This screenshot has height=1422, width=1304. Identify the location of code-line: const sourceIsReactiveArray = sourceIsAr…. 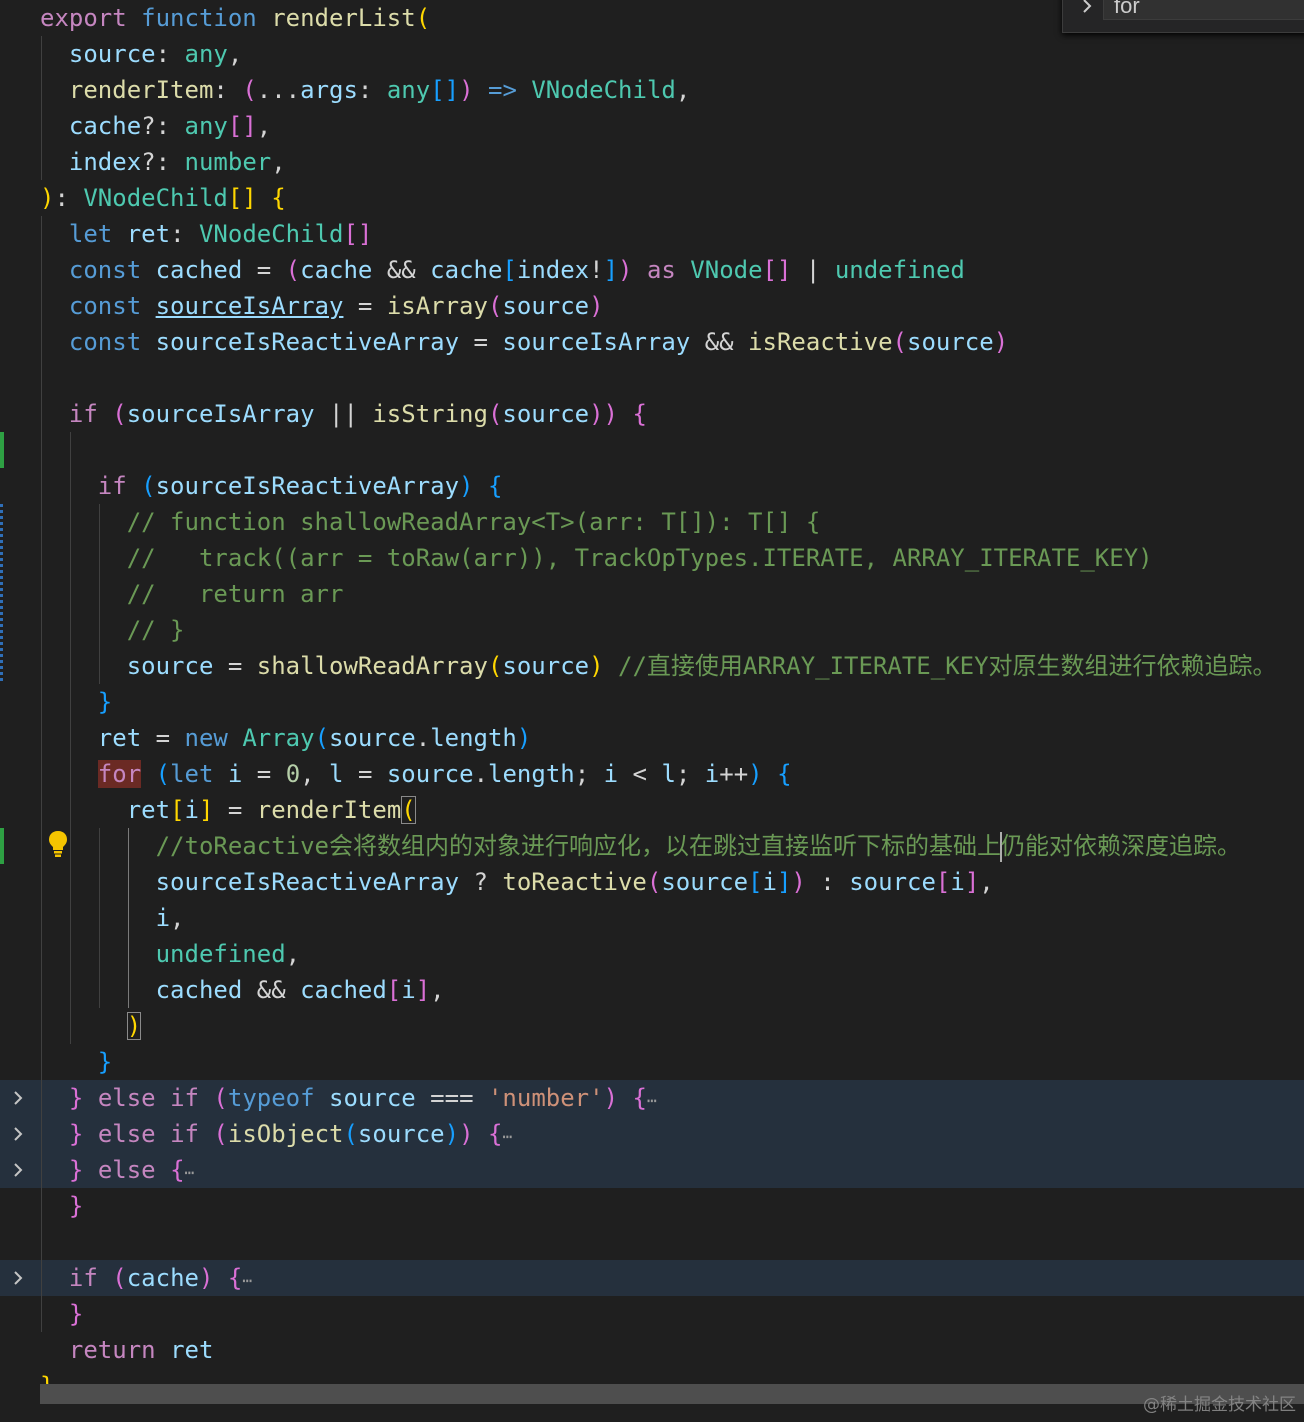
(652, 342).